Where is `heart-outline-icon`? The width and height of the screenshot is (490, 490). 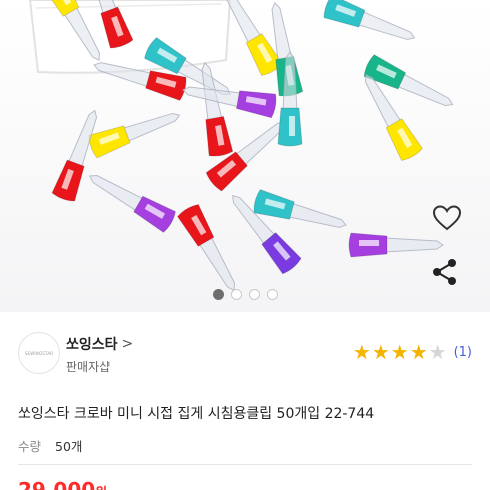
heart-outline-icon is located at coordinates (447, 218).